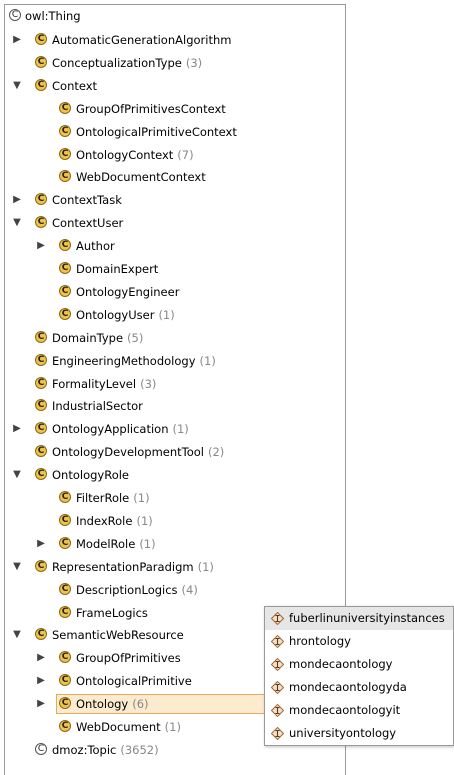 This screenshot has width=454, height=775. I want to click on tree-row: ▼ C ContextUser, so click(175, 223).